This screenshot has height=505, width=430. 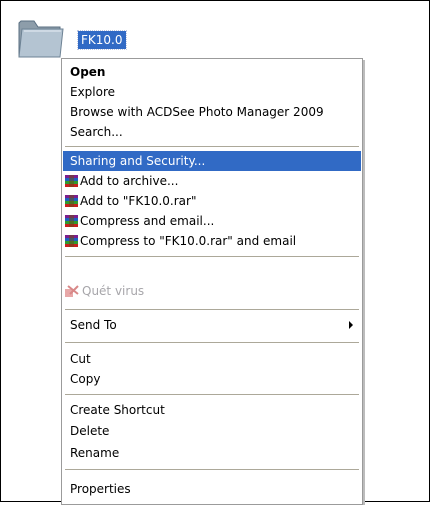 What do you see at coordinates (72, 291) in the screenshot?
I see `antivirus-icon` at bounding box center [72, 291].